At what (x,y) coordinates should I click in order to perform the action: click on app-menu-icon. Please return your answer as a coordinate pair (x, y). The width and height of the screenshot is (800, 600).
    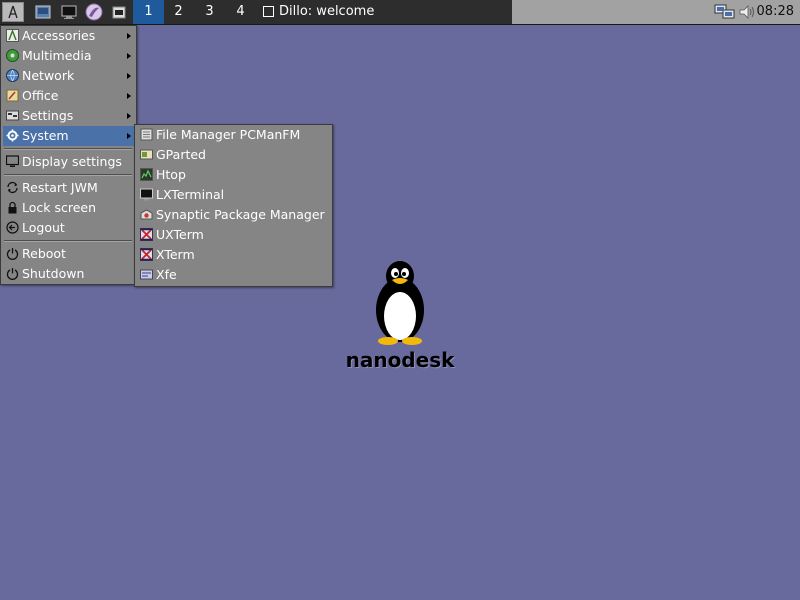
    Looking at the image, I should click on (13, 12).